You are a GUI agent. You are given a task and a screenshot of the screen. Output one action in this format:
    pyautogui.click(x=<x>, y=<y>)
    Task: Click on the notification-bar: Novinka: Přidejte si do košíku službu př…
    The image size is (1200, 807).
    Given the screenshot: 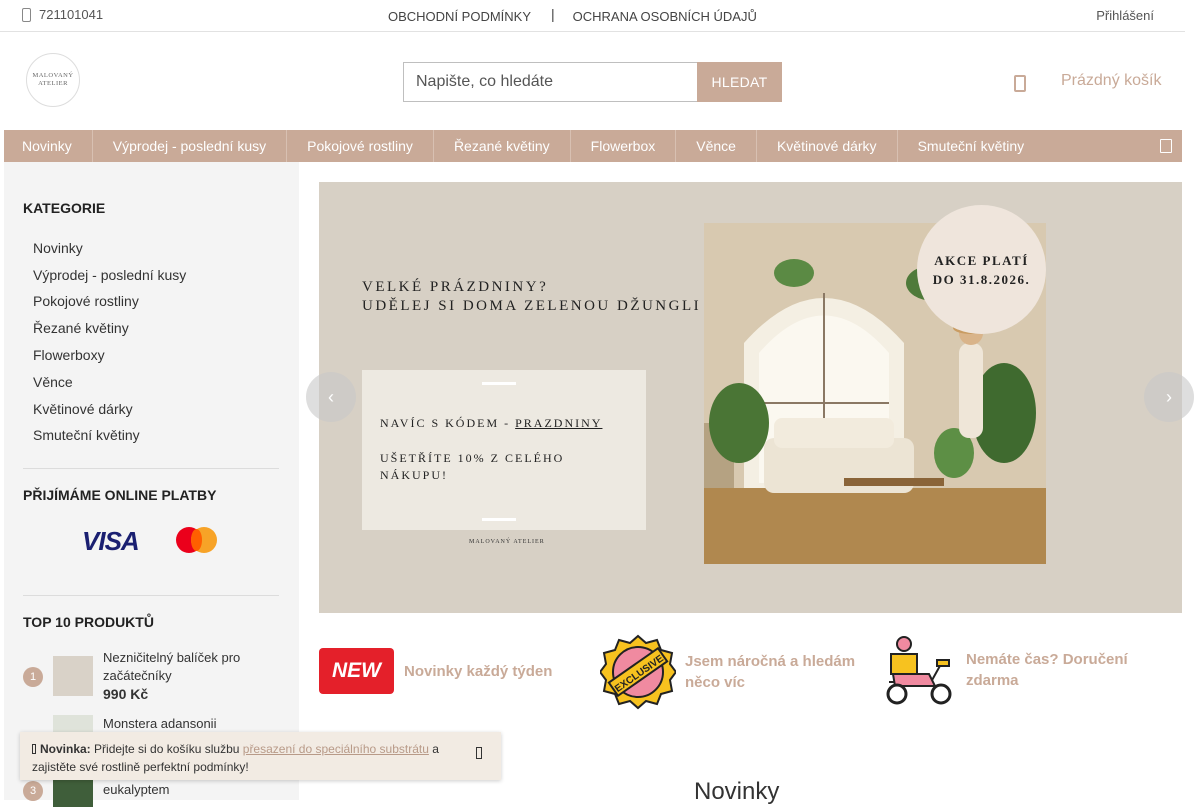 What is the action you would take?
    pyautogui.click(x=260, y=756)
    